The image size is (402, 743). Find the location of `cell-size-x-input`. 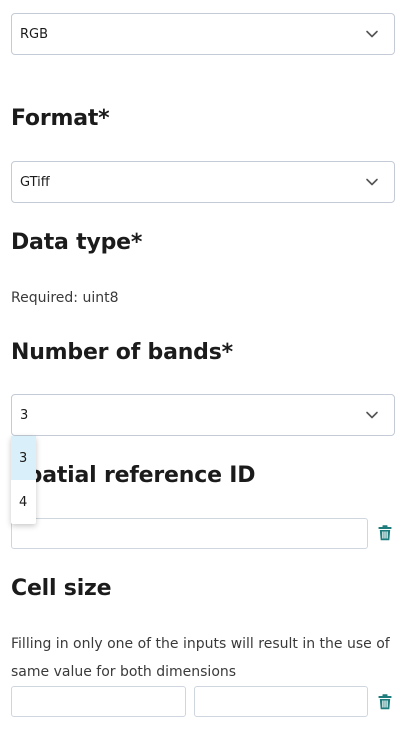

cell-size-x-input is located at coordinates (98, 701).